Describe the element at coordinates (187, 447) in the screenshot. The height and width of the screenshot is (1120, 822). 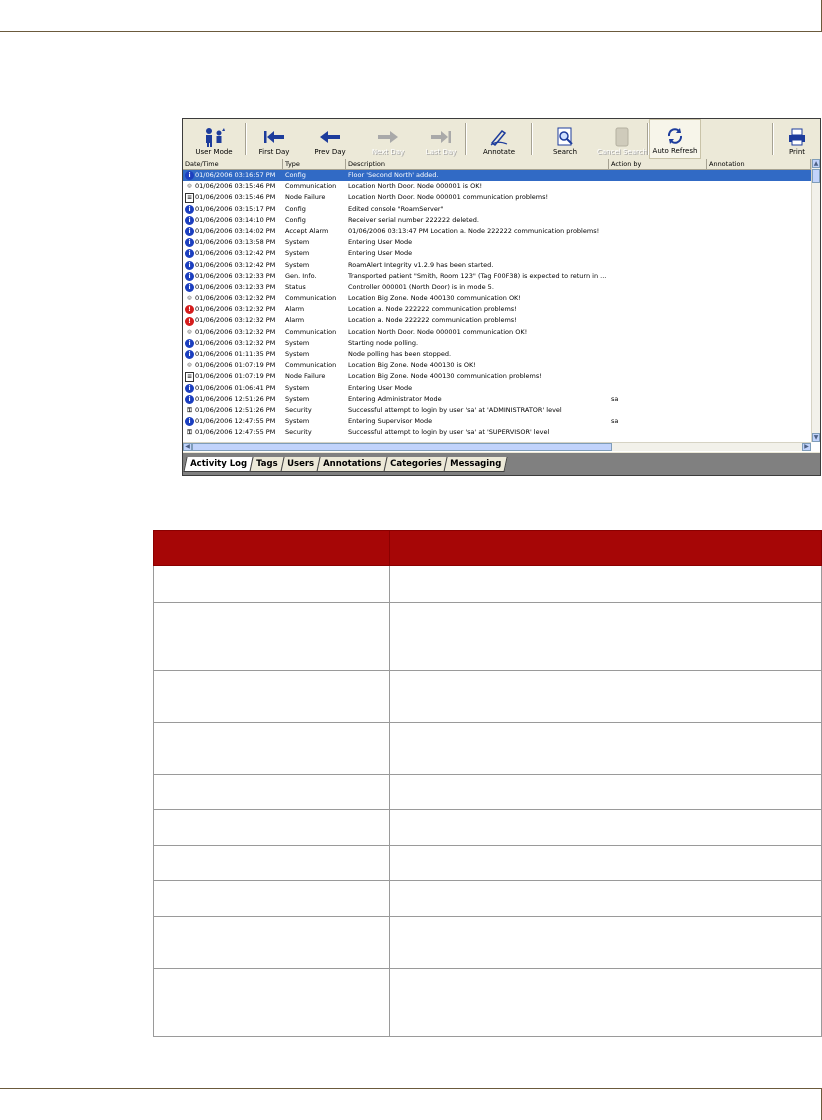
I see `scroll-left-icon: ◀` at that location.